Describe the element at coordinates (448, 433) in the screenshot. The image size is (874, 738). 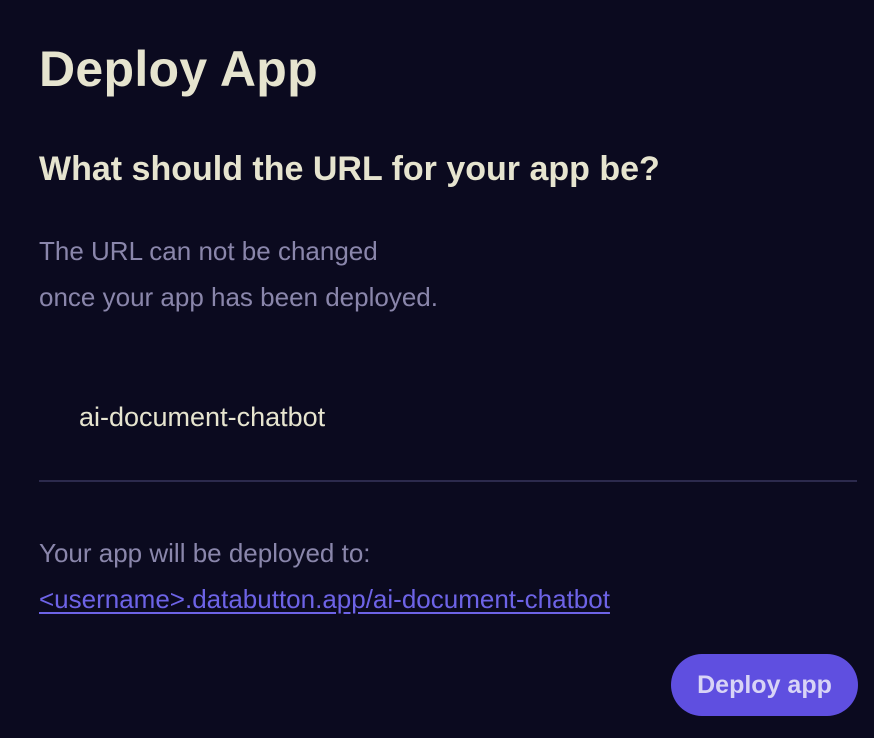
I see `app-url-input` at that location.